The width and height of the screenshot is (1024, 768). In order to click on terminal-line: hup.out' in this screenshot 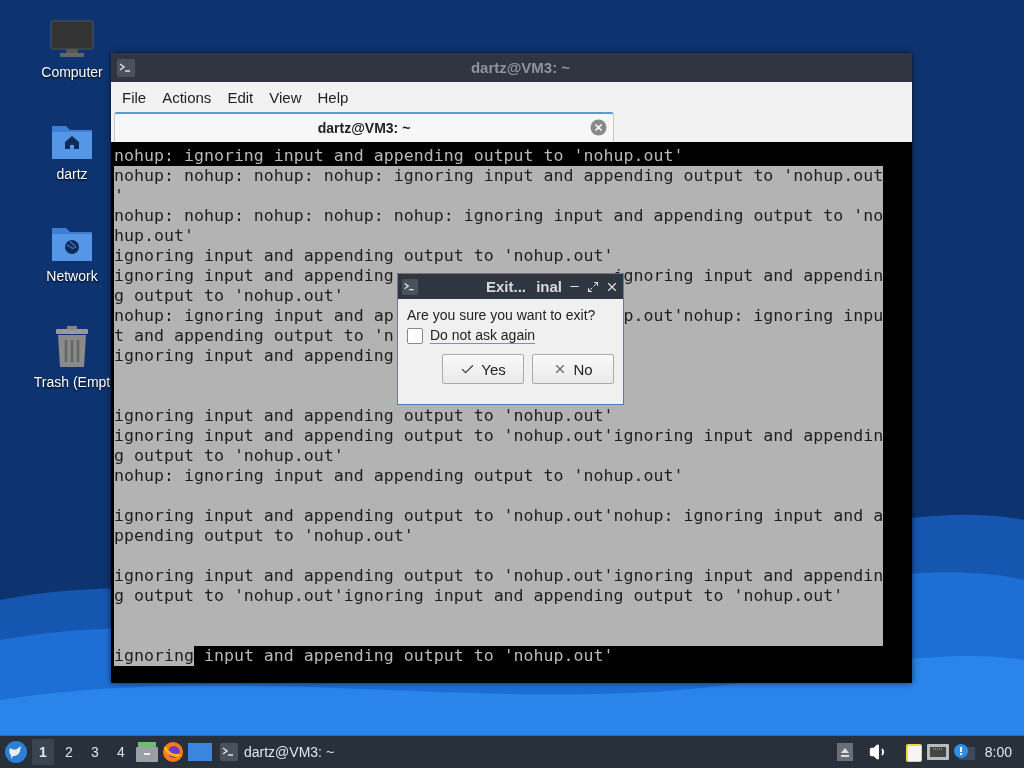, I will do `click(154, 236)`.